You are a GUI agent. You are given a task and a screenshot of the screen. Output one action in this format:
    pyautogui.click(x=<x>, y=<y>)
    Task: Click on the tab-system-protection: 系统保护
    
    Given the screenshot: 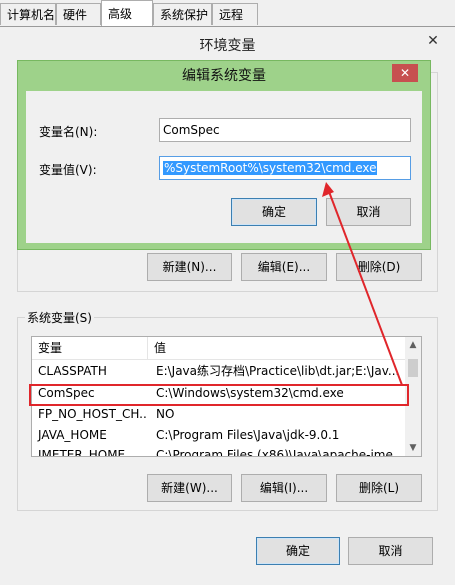 What is the action you would take?
    pyautogui.click(x=182, y=14)
    